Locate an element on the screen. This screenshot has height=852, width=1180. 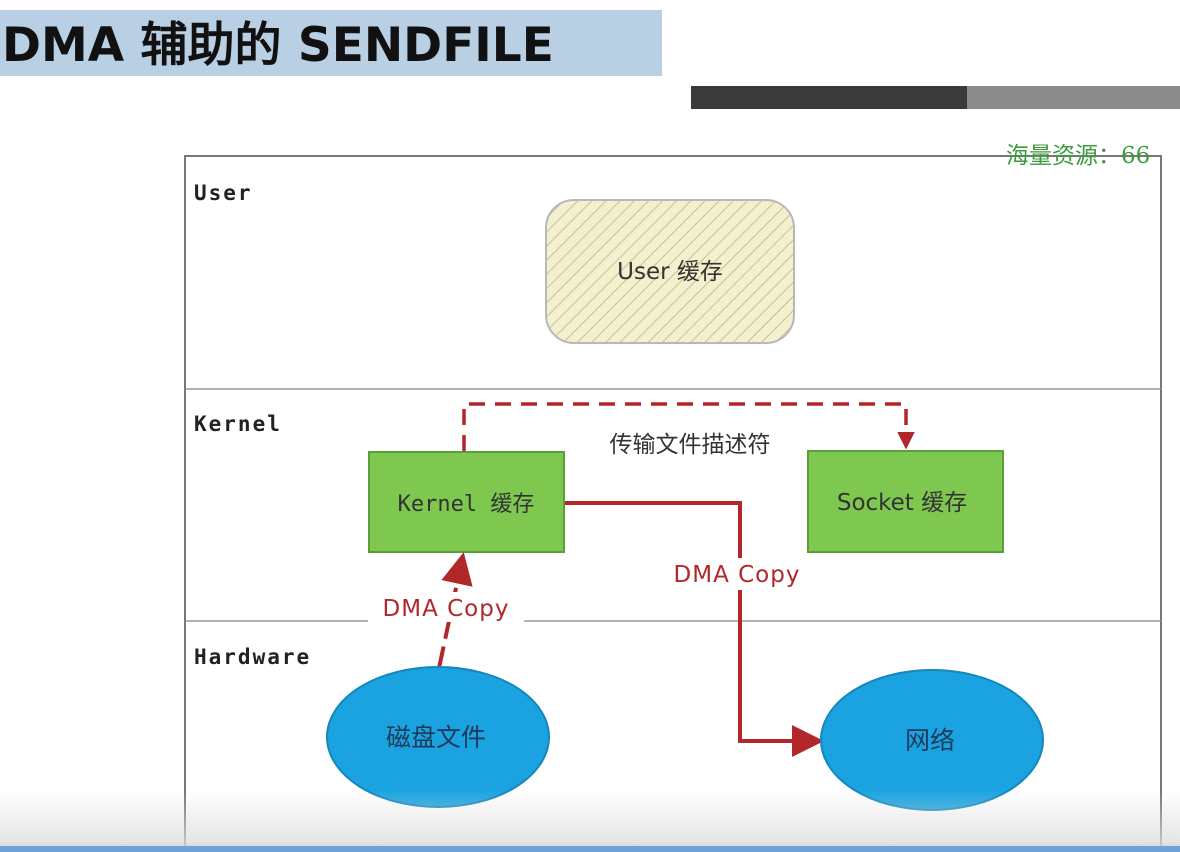
bottom-fade is located at coordinates (590, 821).